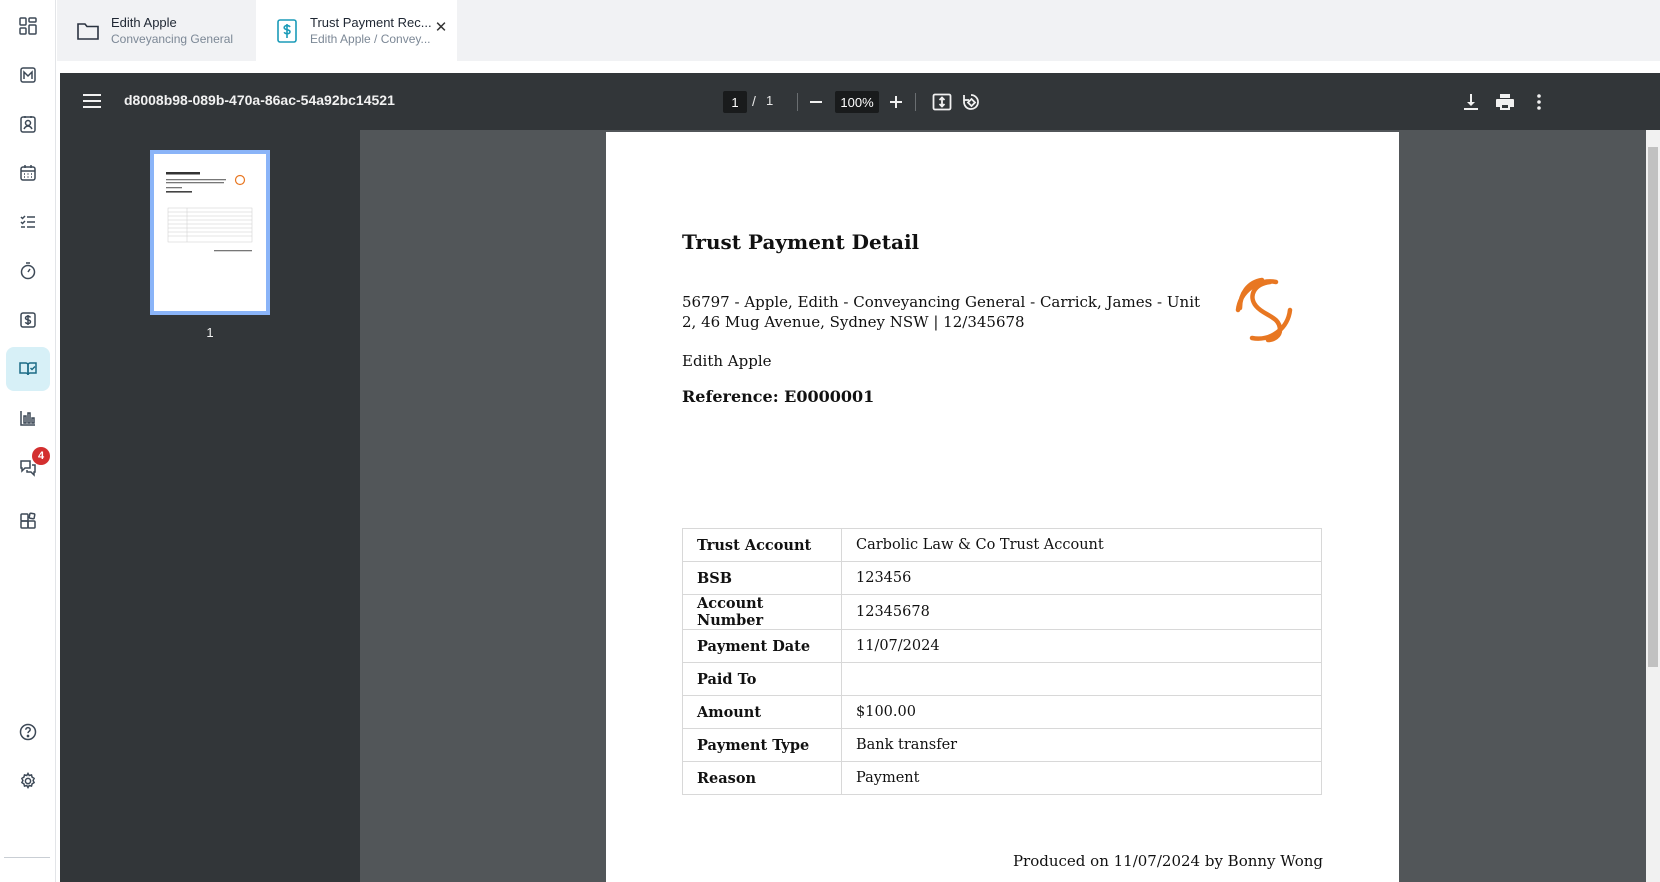  I want to click on reports-icon, so click(28, 418).